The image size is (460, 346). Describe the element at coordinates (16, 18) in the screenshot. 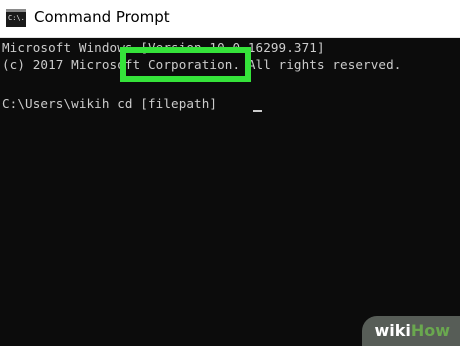

I see `command-prompt-icon: C:\.` at that location.